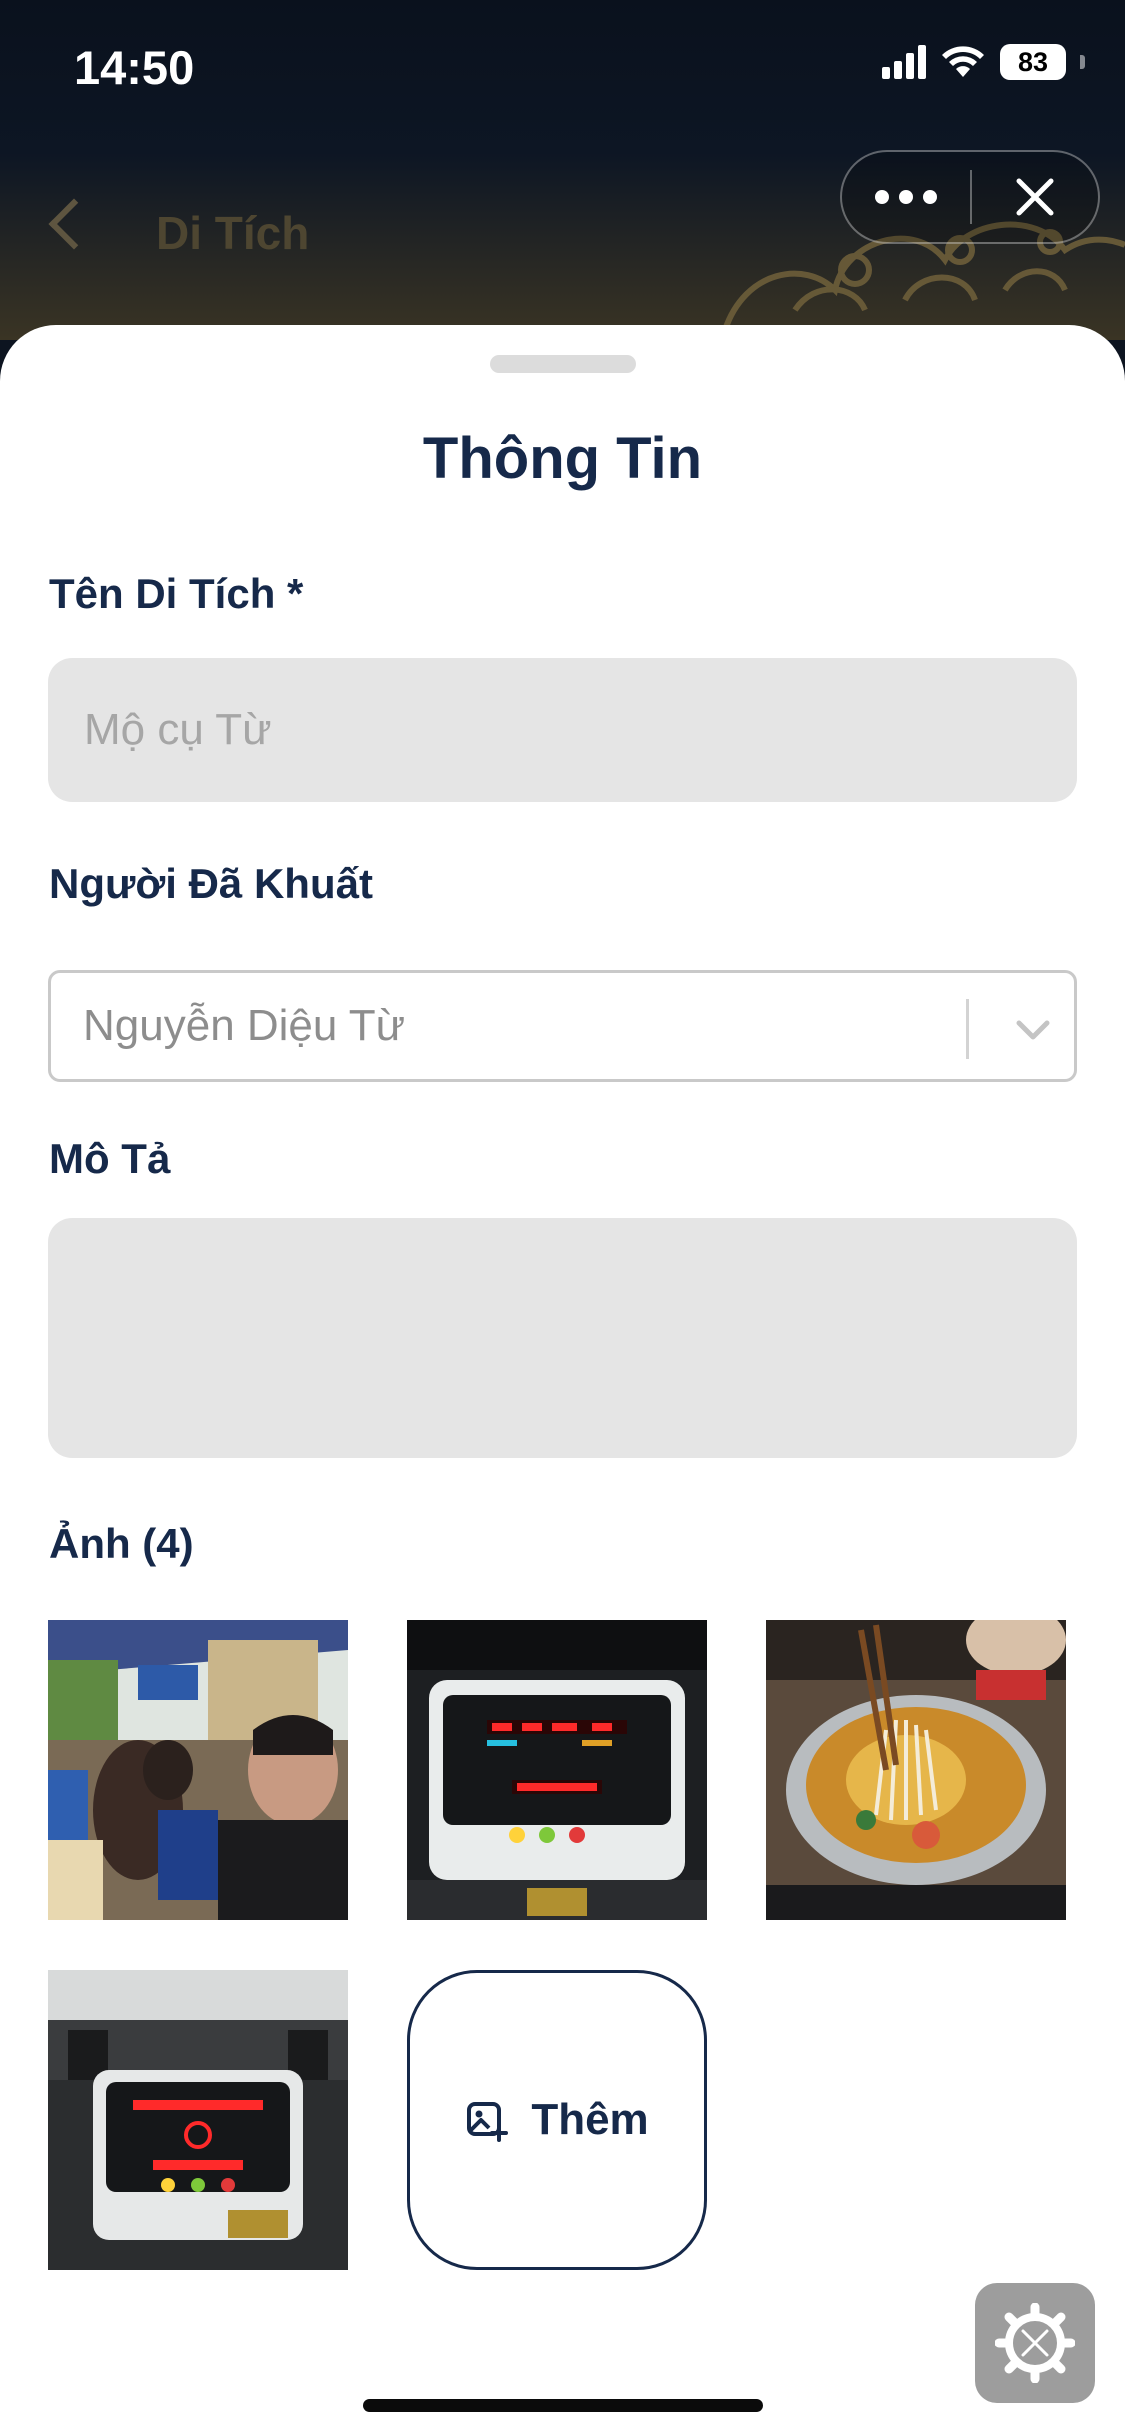  What do you see at coordinates (178, 729) in the screenshot?
I see `relic-name-placeholder: Mộ cụ Từ` at bounding box center [178, 729].